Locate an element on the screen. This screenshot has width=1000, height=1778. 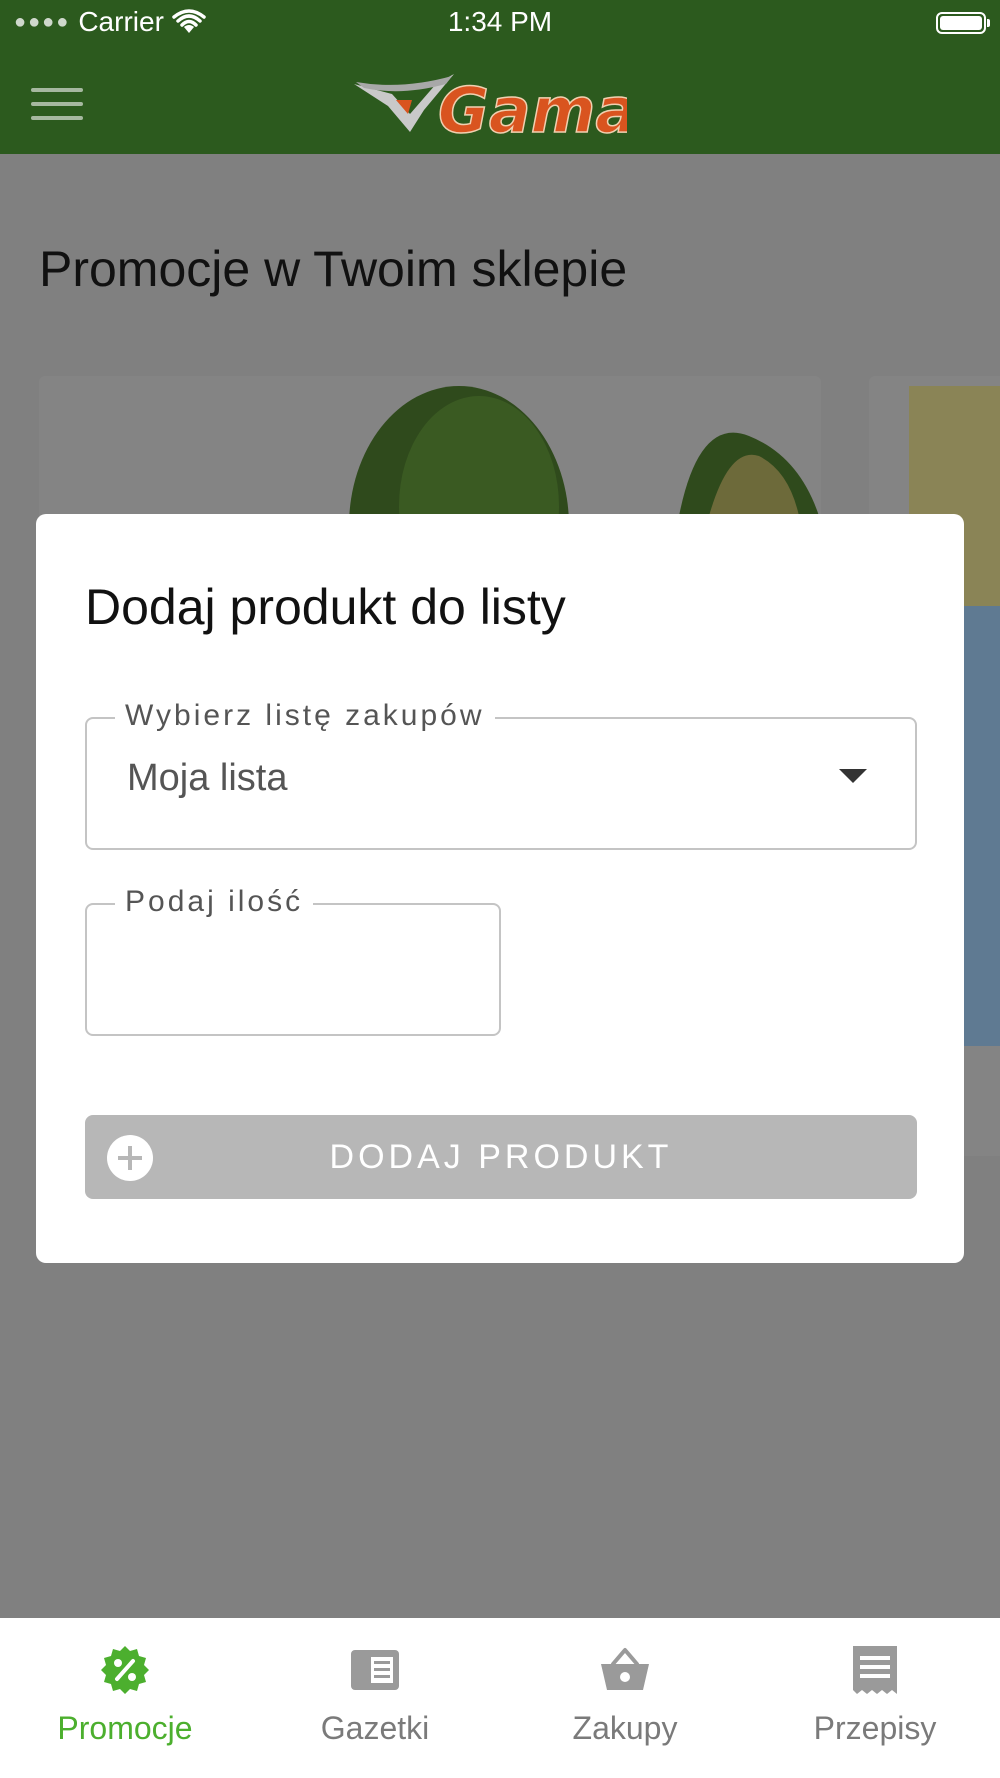
newspaper-icon is located at coordinates (375, 1670).